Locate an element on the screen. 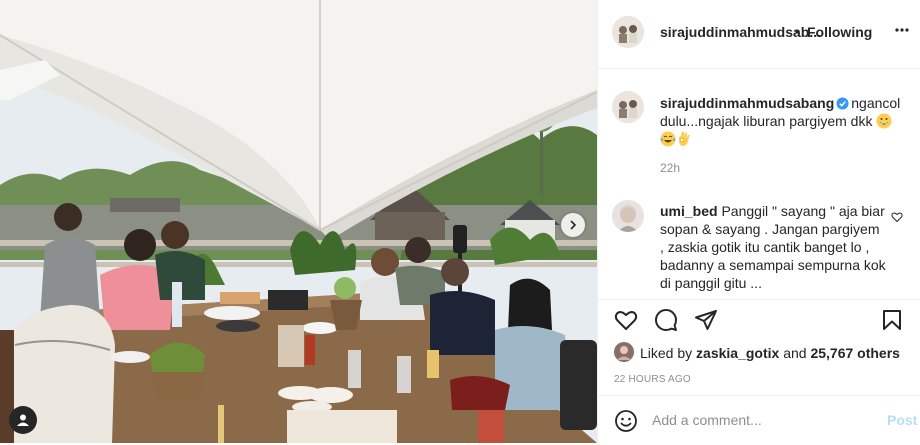 The height and width of the screenshot is (445, 920). caption-username: sirajuddinmahmudsabang is located at coordinates (747, 103).